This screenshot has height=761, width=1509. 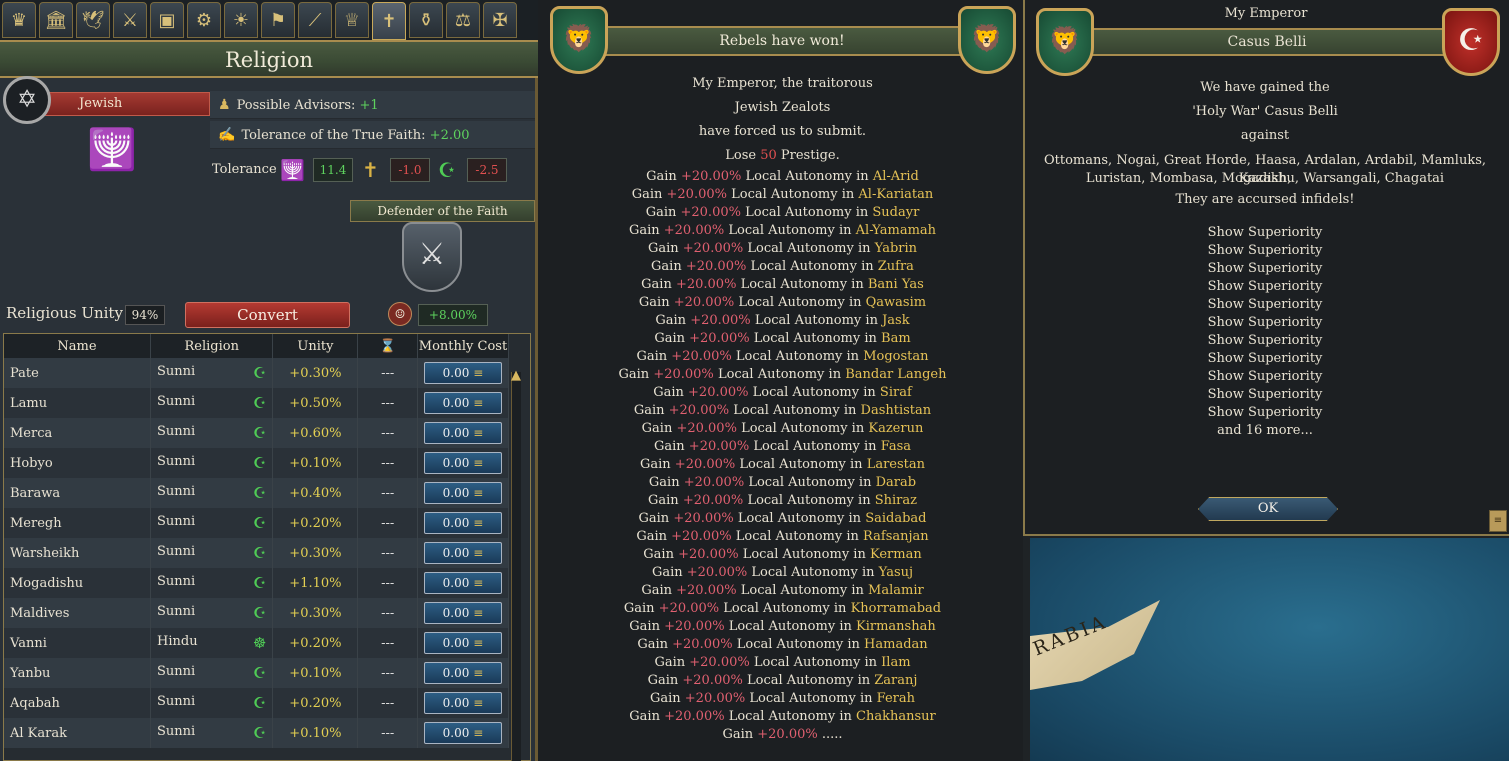 What do you see at coordinates (78, 703) in the screenshot?
I see `province-name: Aqabah` at bounding box center [78, 703].